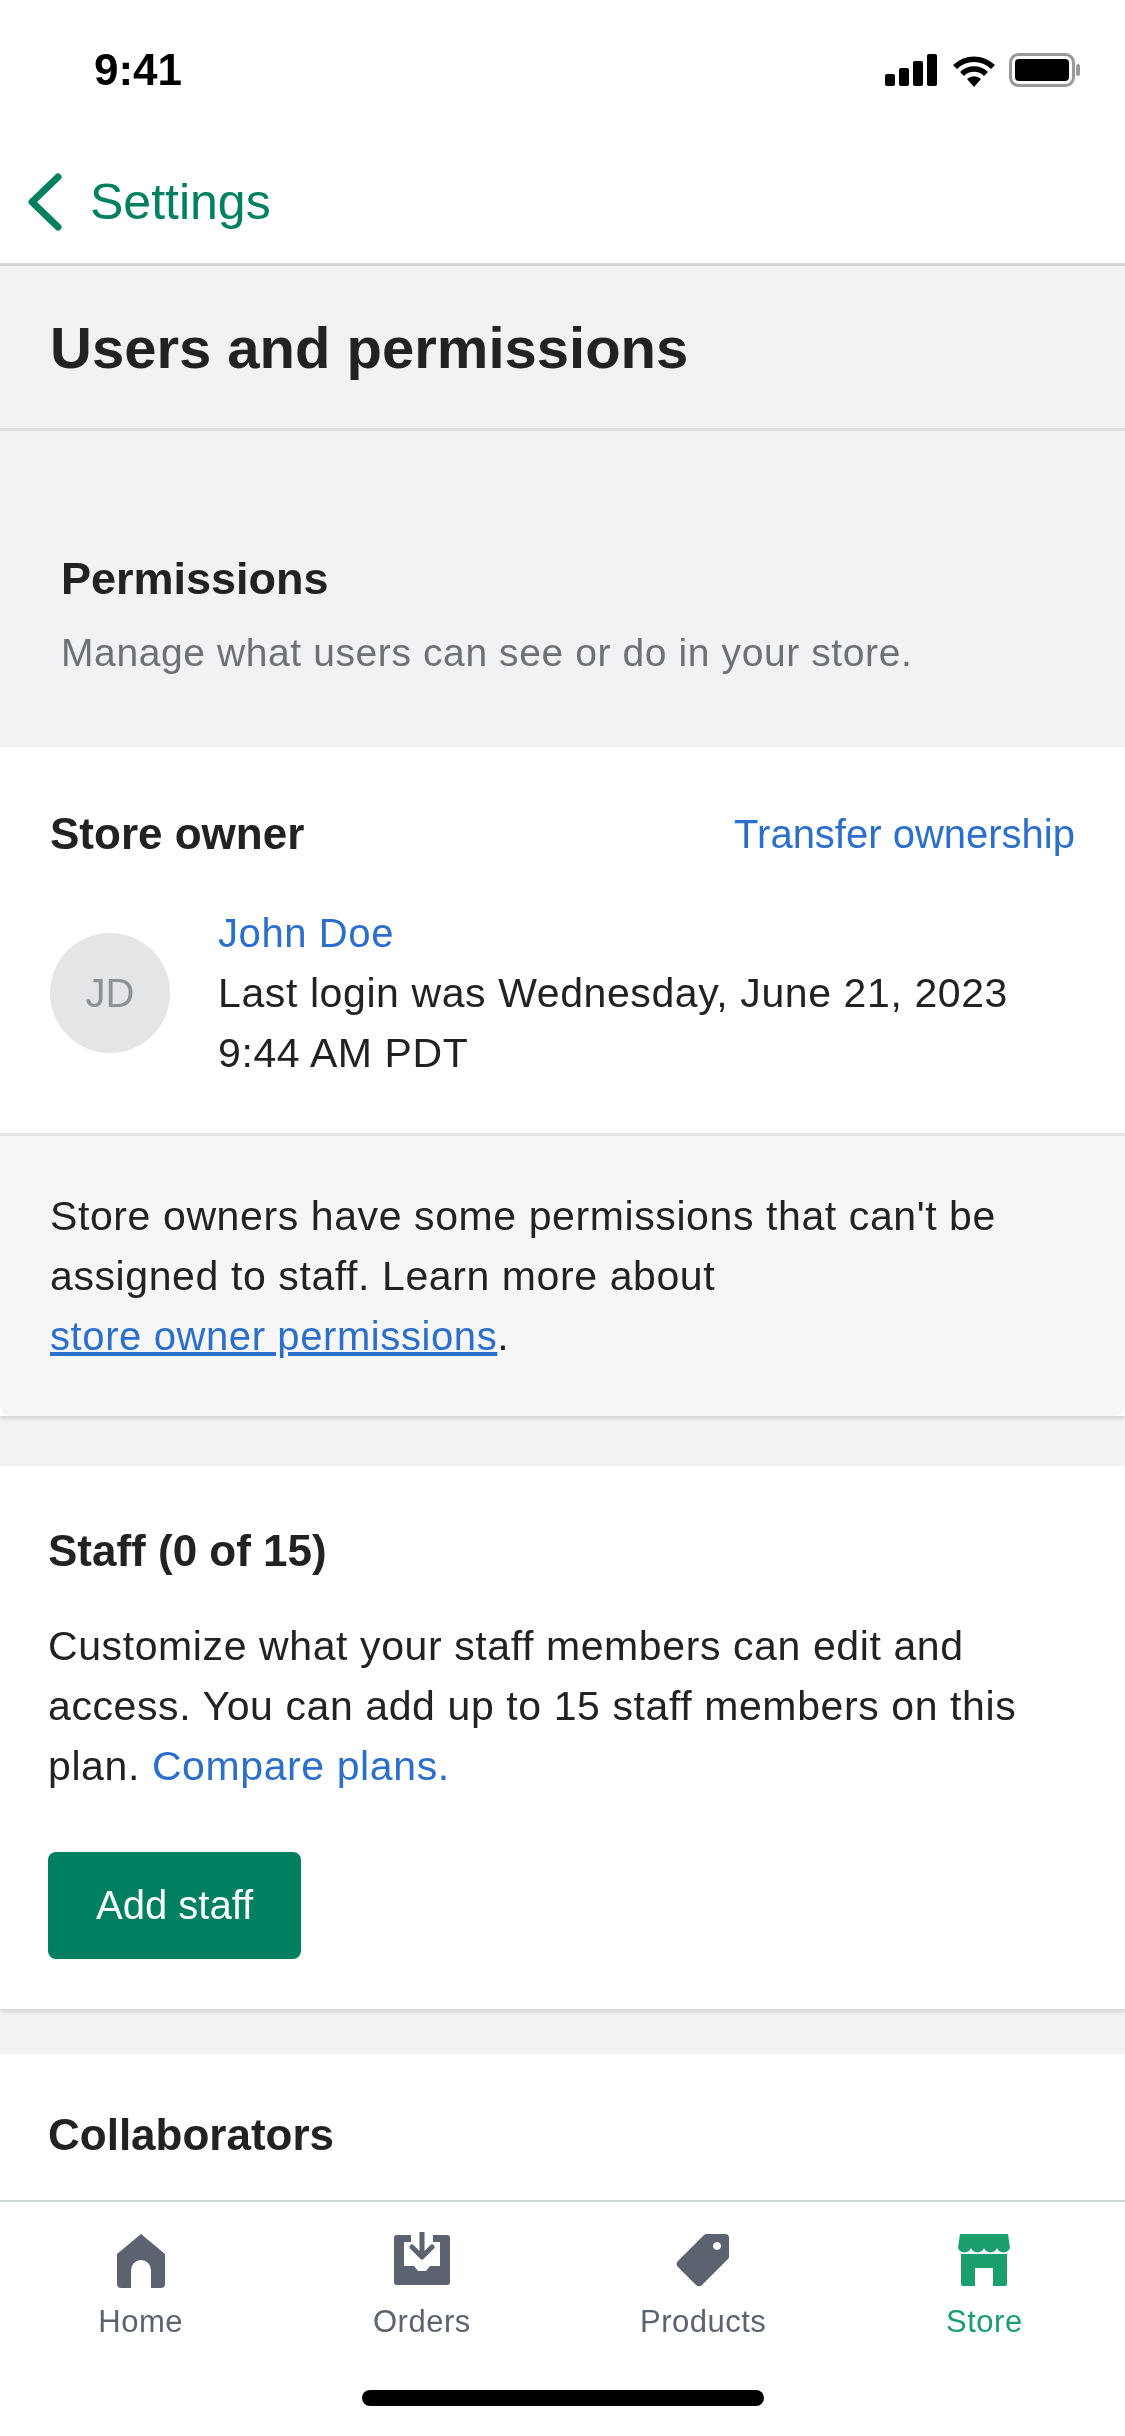 The width and height of the screenshot is (1125, 2436). What do you see at coordinates (523, 1276) in the screenshot?
I see `notice-text: Store owners have some permissions that can't be assigned to staff. Learn more about store owner permissions.` at bounding box center [523, 1276].